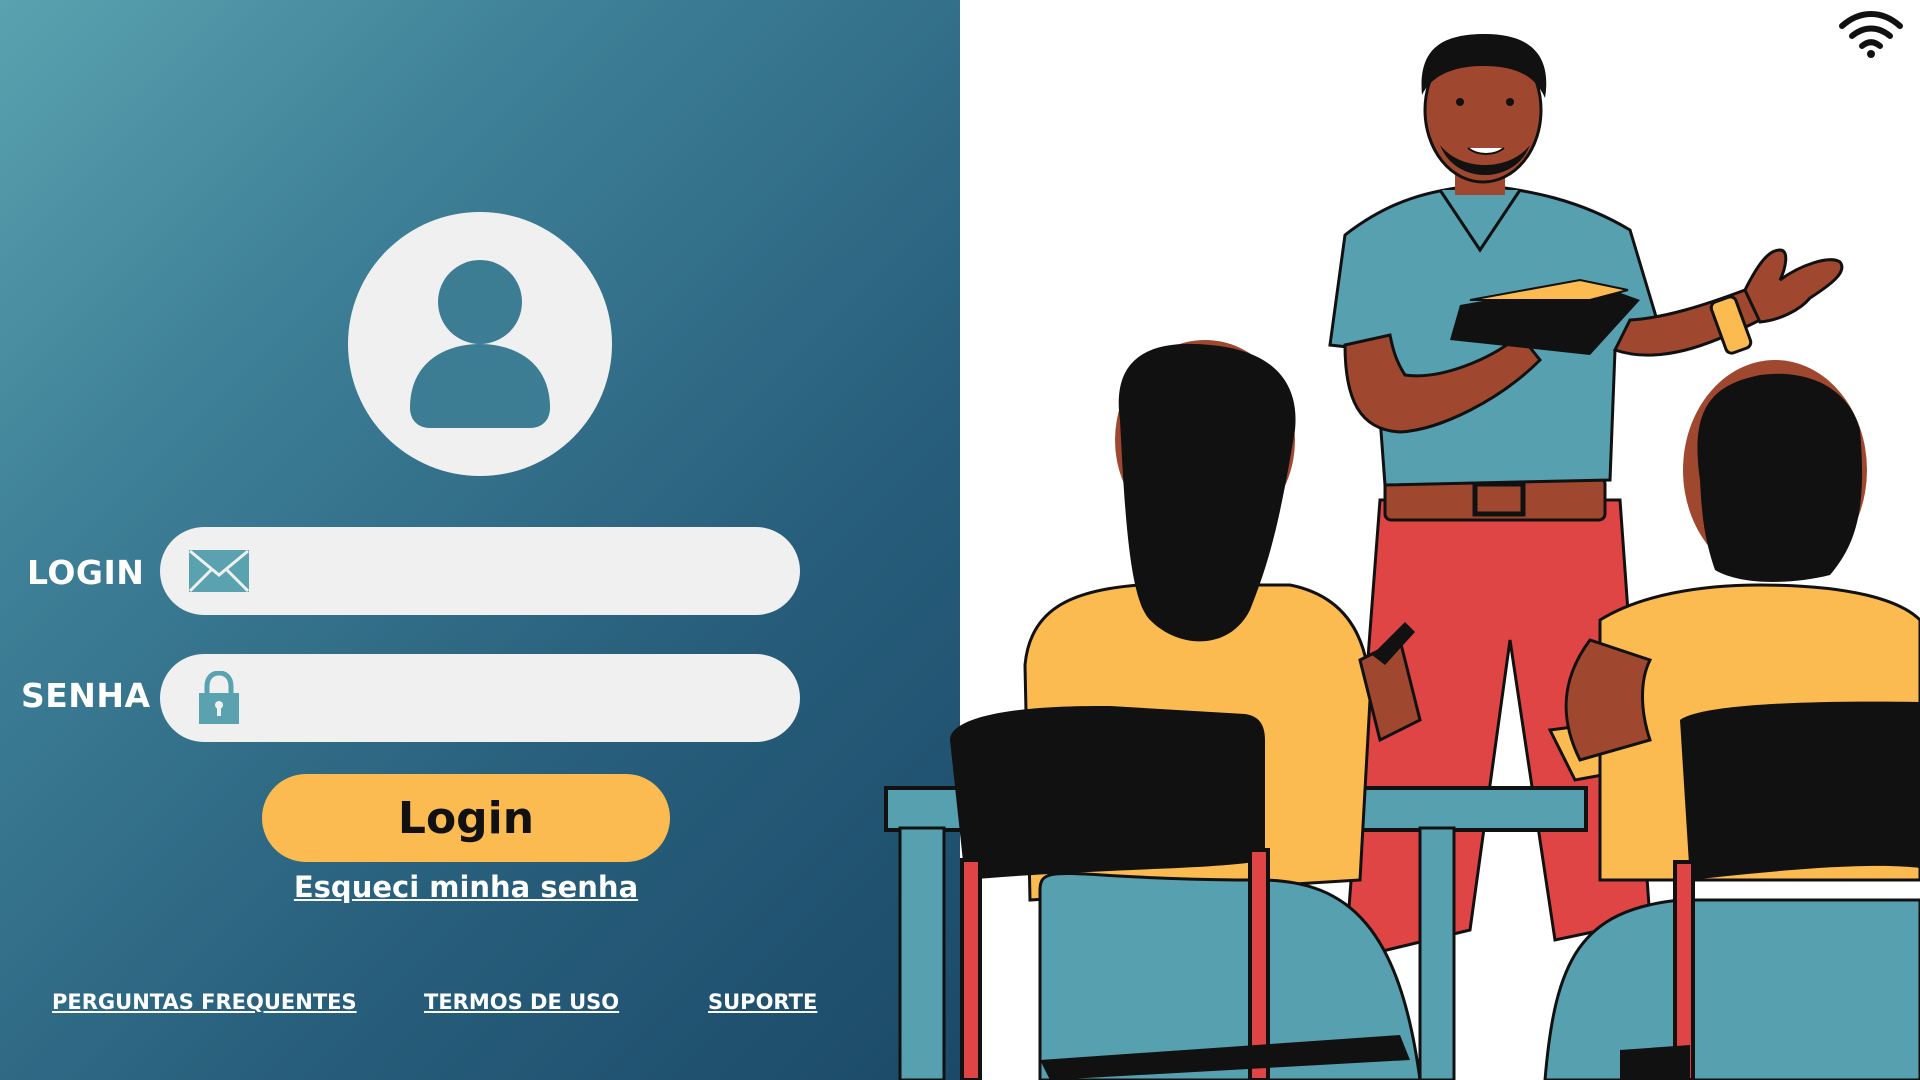 The image size is (1920, 1080). I want to click on wifi-icon, so click(1871, 34).